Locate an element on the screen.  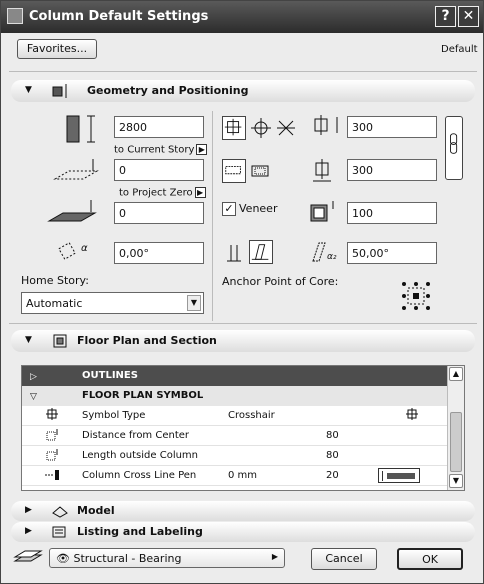
symbol-type-icon is located at coordinates (52, 415).